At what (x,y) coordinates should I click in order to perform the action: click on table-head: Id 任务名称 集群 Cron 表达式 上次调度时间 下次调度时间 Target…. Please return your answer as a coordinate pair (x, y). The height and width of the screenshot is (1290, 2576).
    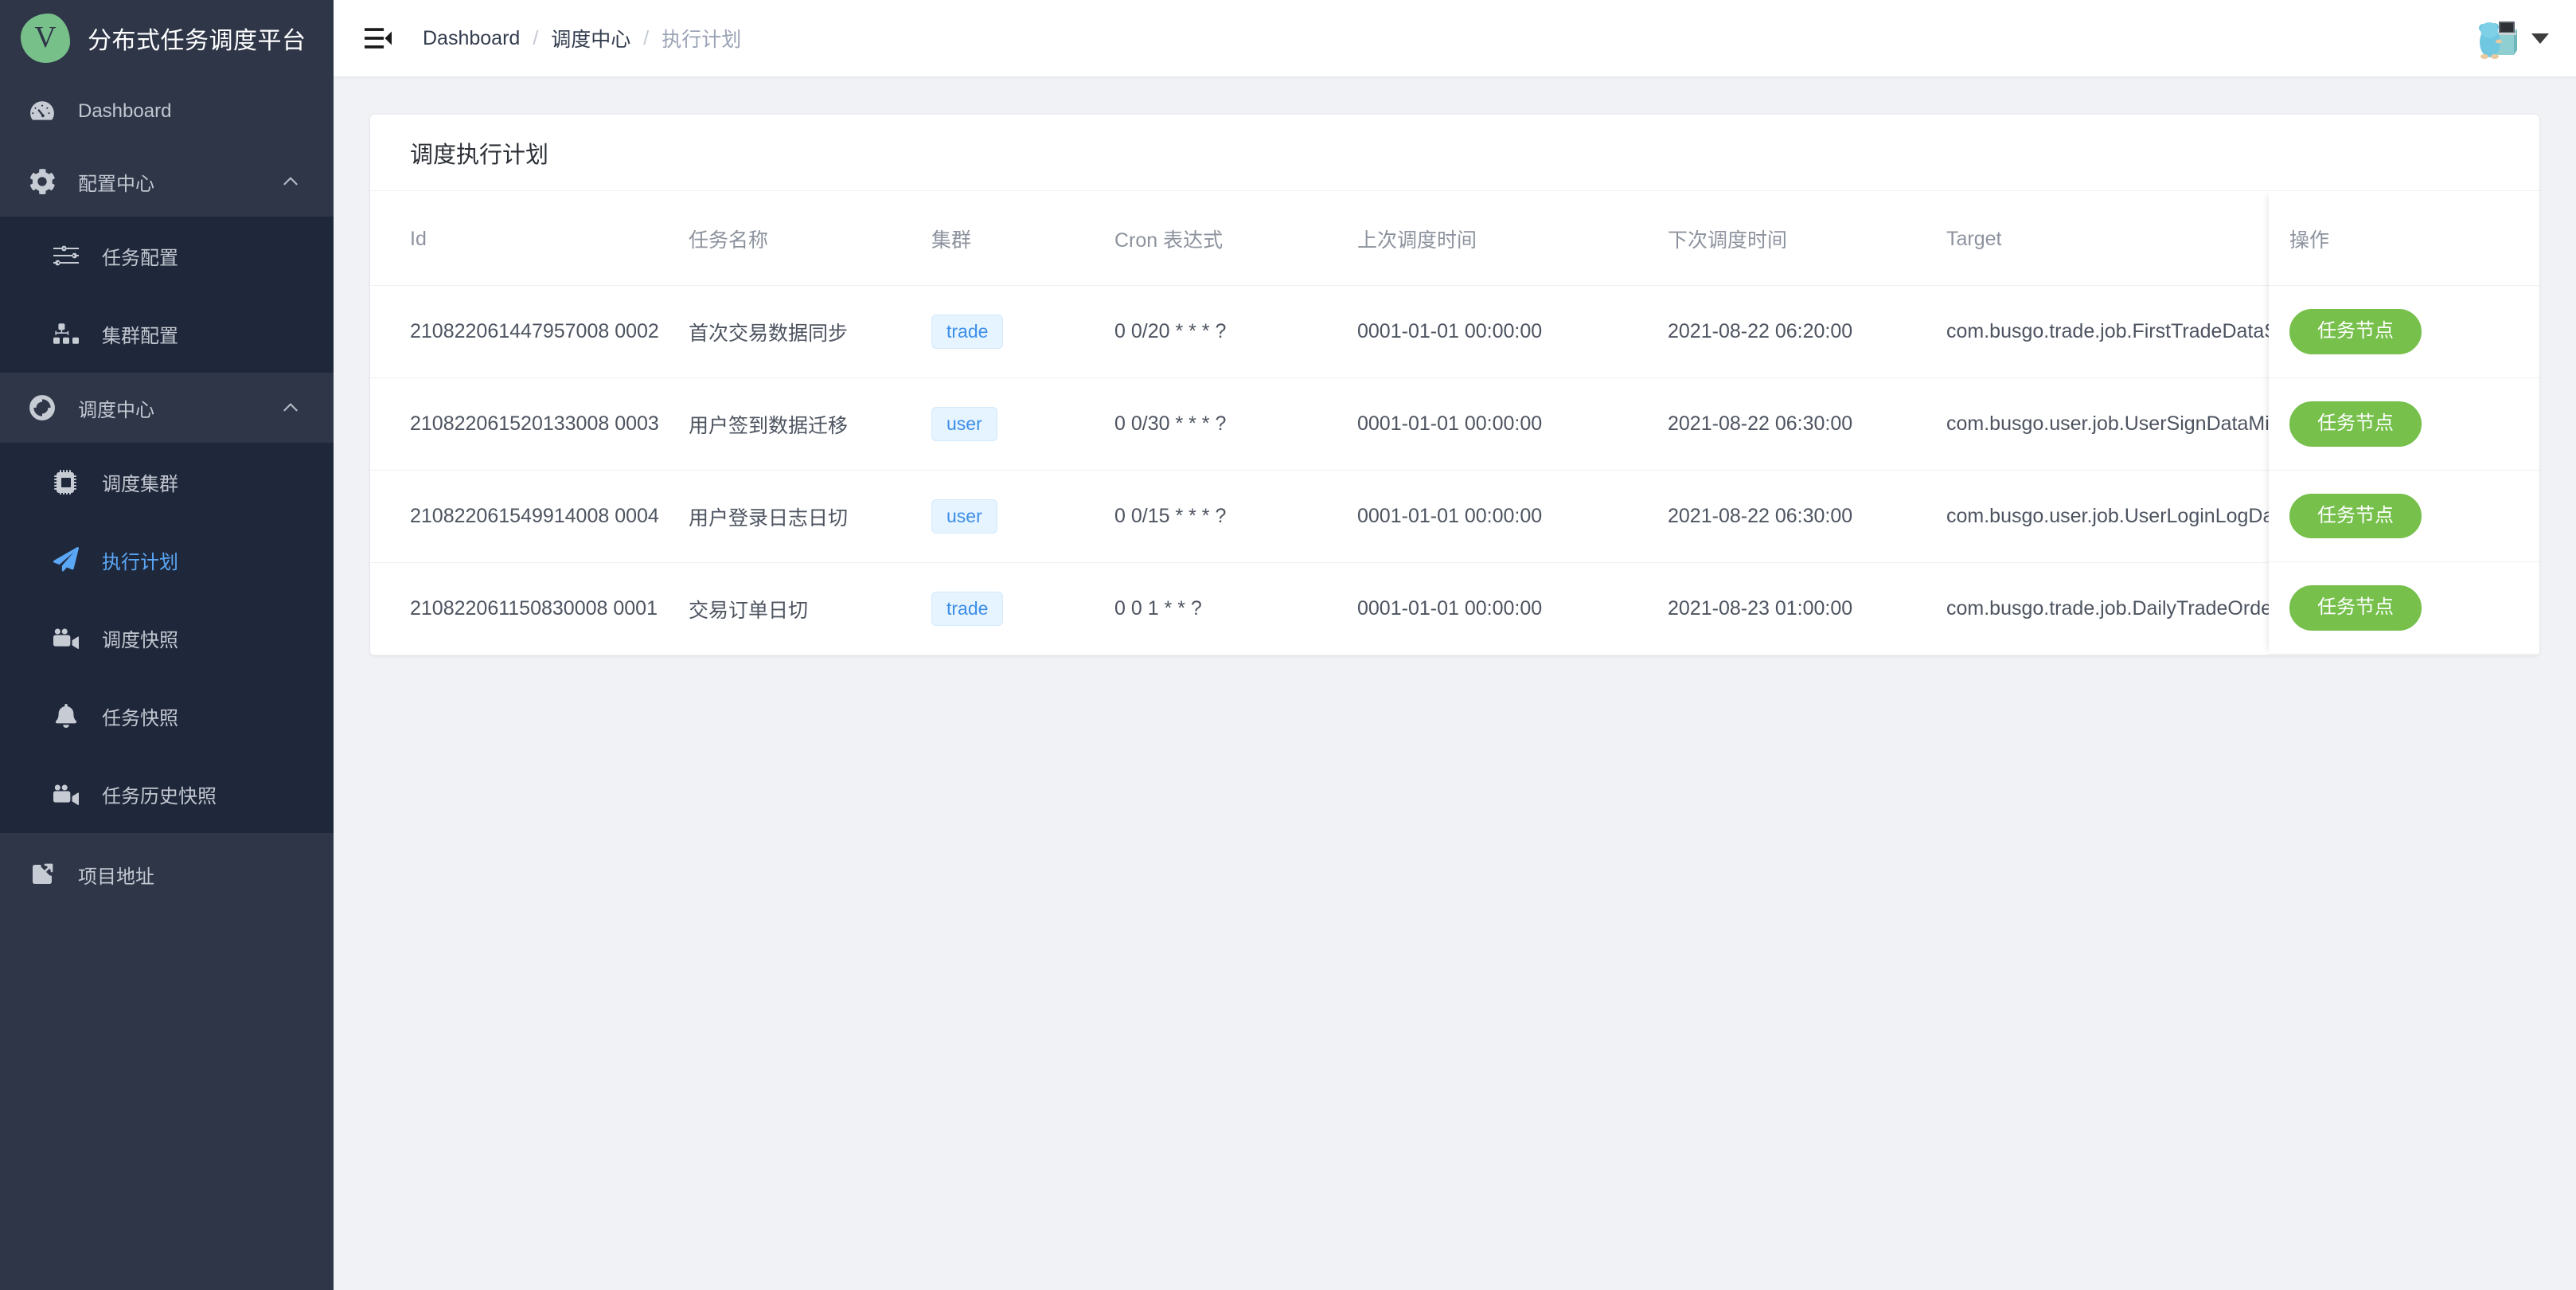
    Looking at the image, I should click on (1454, 238).